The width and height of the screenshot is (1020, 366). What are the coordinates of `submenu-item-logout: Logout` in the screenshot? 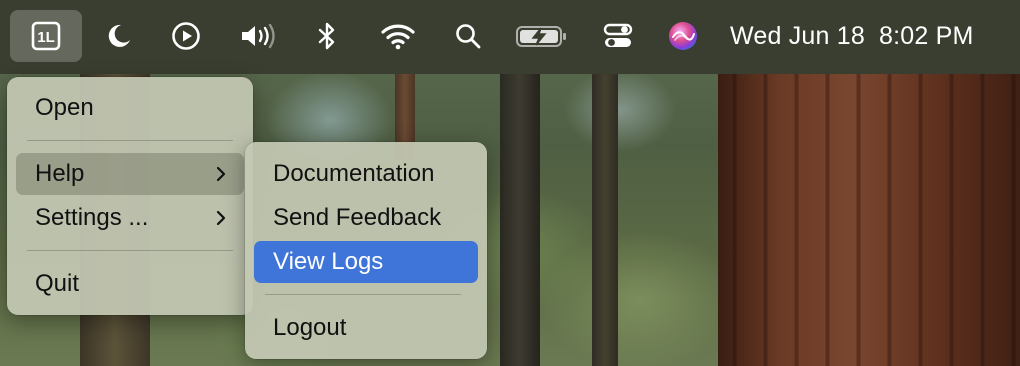 It's located at (366, 328).